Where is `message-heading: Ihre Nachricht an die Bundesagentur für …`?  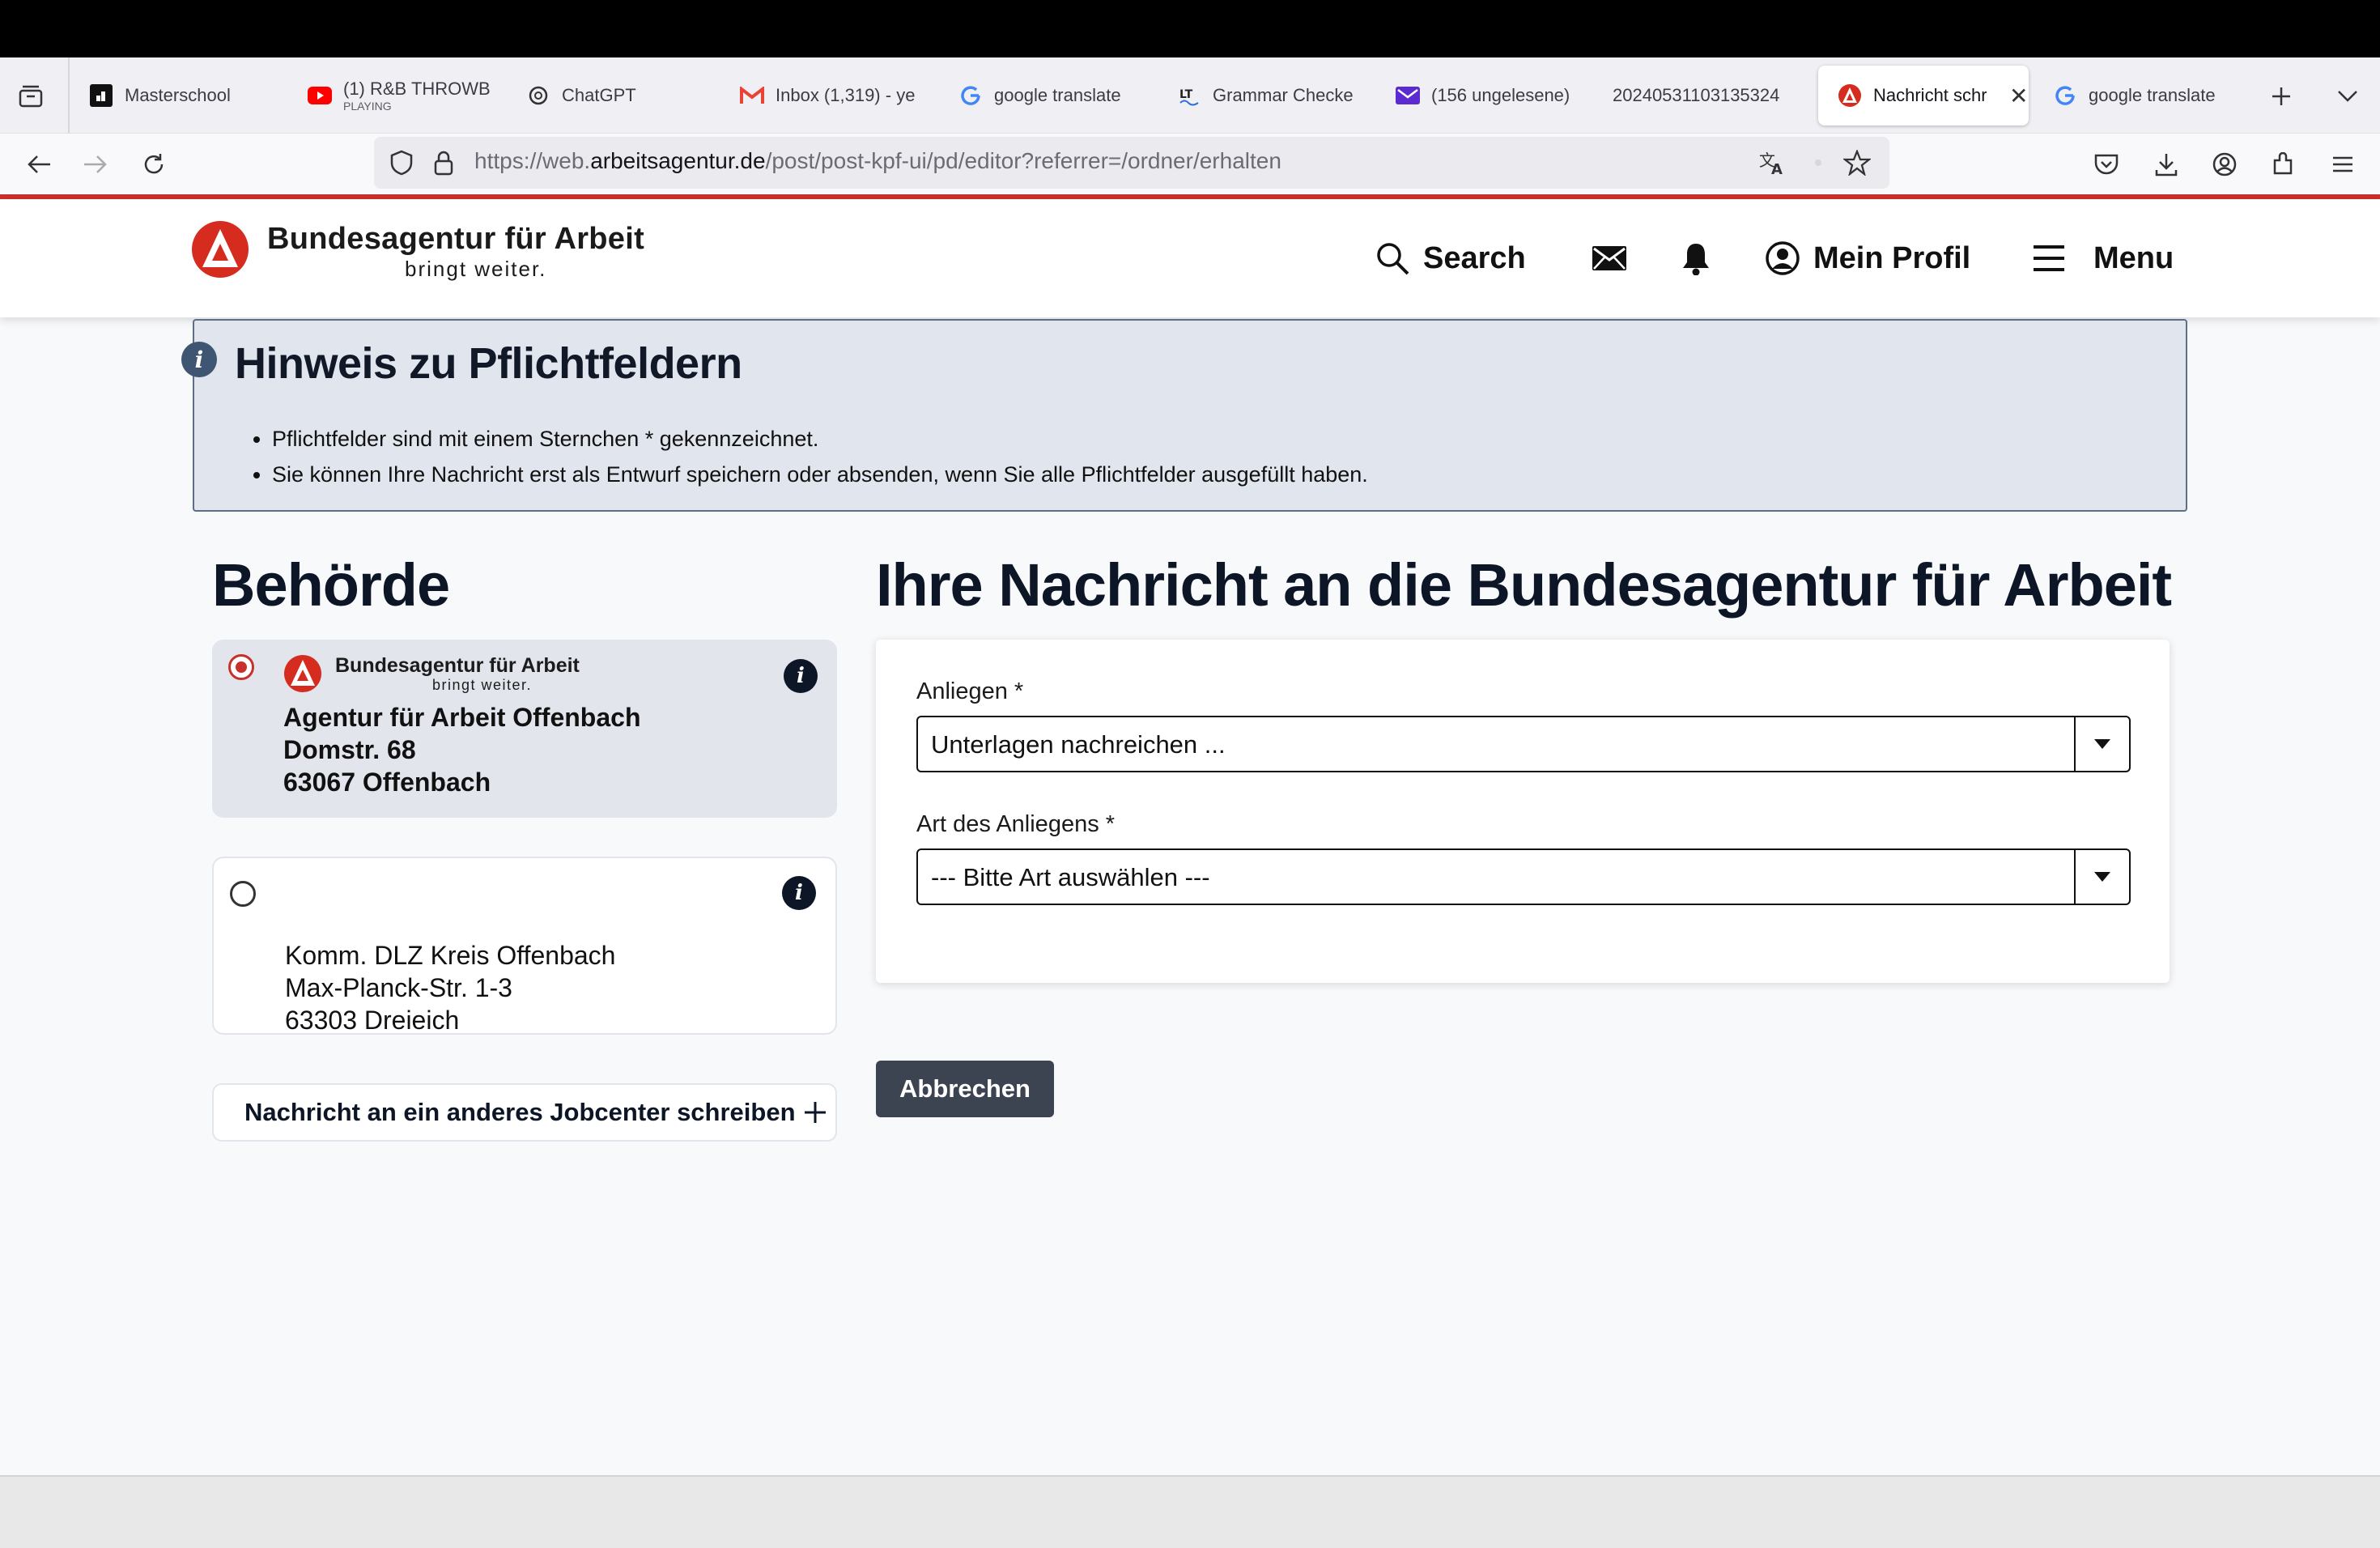 message-heading: Ihre Nachricht an die Bundesagentur für … is located at coordinates (1524, 585).